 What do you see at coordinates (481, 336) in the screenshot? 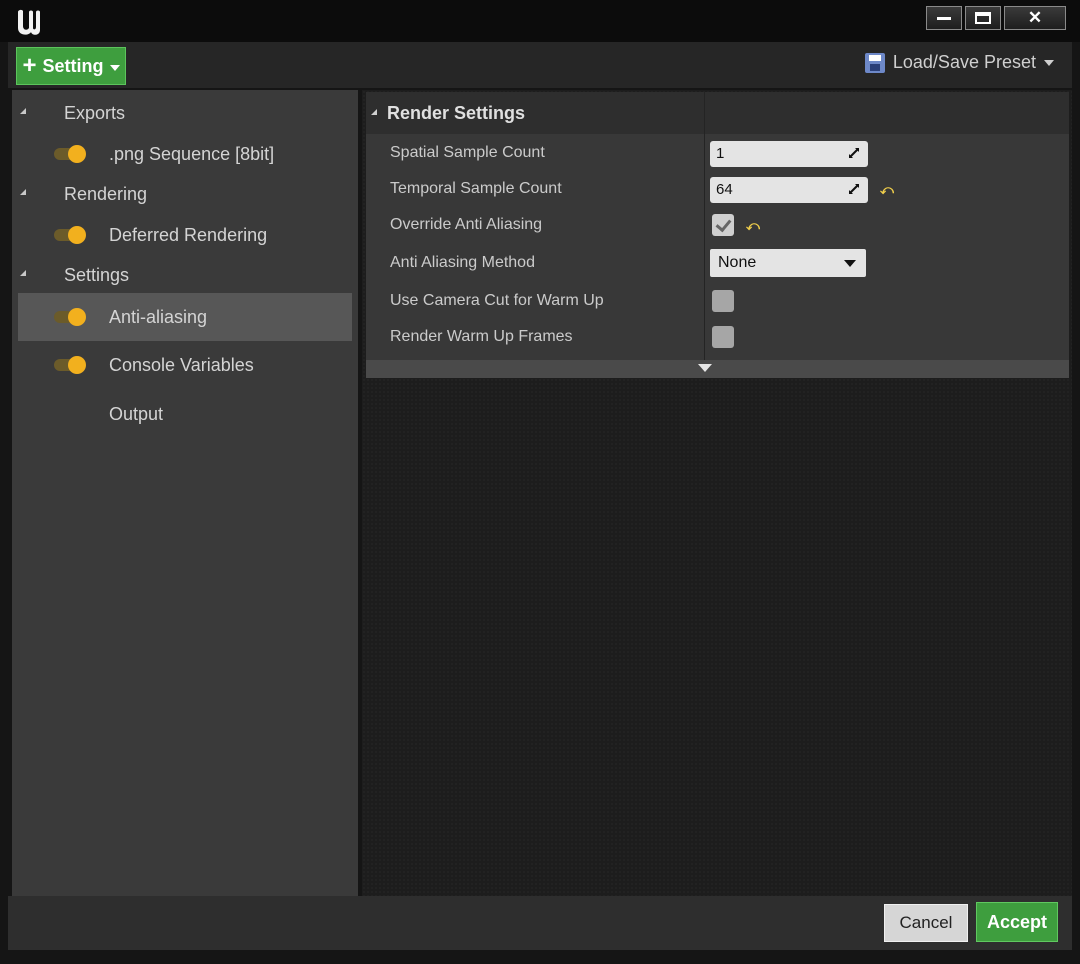
I see `property-label: Render Warm Up Frames` at bounding box center [481, 336].